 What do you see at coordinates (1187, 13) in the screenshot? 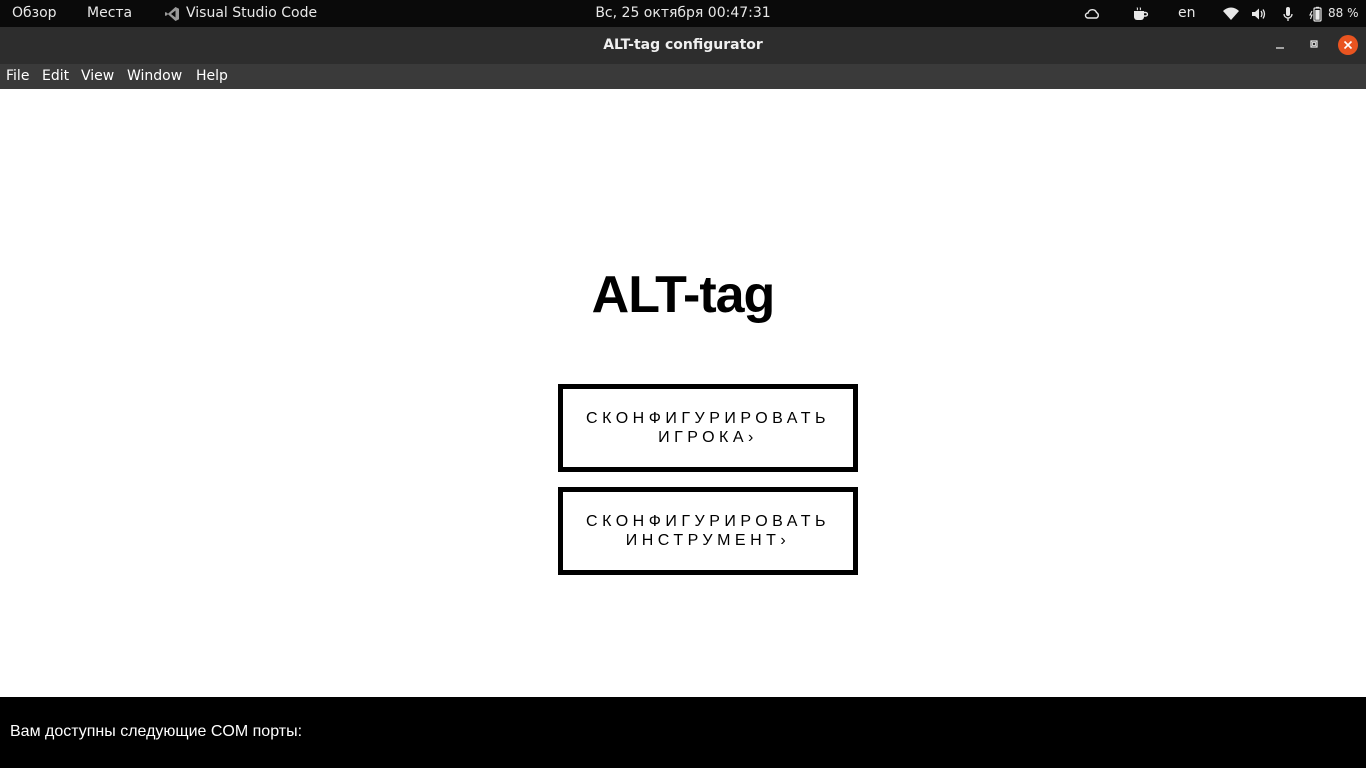
I see `keyboard-layout-indicator: en` at bounding box center [1187, 13].